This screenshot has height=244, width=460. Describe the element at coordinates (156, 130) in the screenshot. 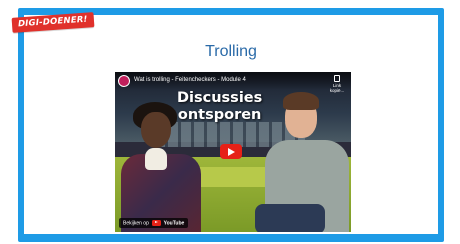

I see `presenter-left-head` at that location.